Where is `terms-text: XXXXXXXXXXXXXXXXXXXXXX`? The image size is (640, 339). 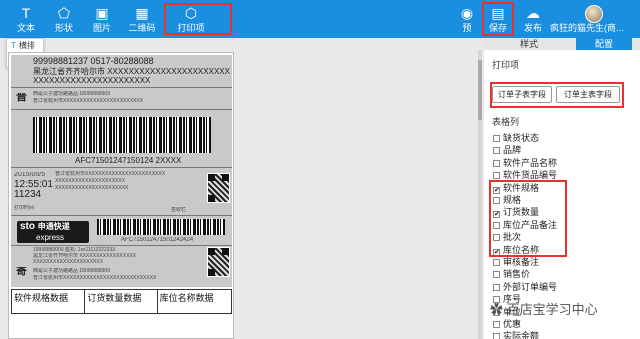
terms-text: XXXXXXXXXXXXXXXXXXXXXX is located at coordinates (92, 188).